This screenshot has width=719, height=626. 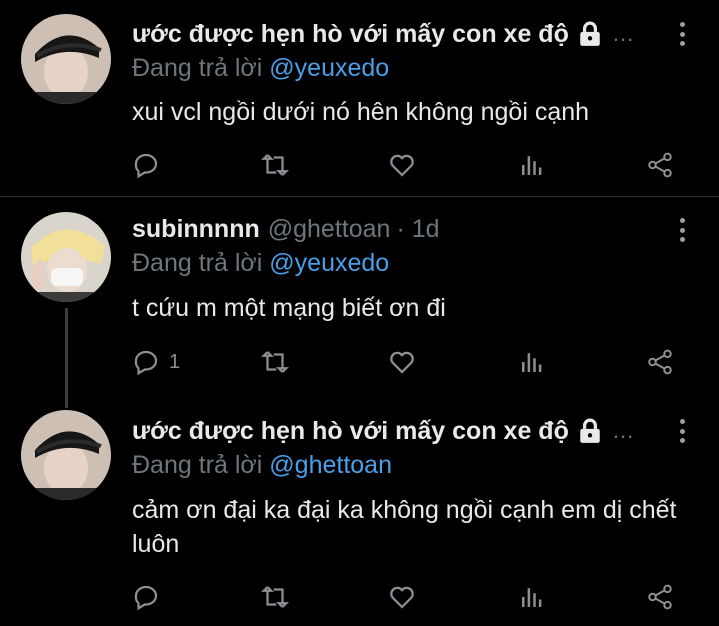 I want to click on reply-context: Đang trả lời @ghettoan, so click(x=262, y=465).